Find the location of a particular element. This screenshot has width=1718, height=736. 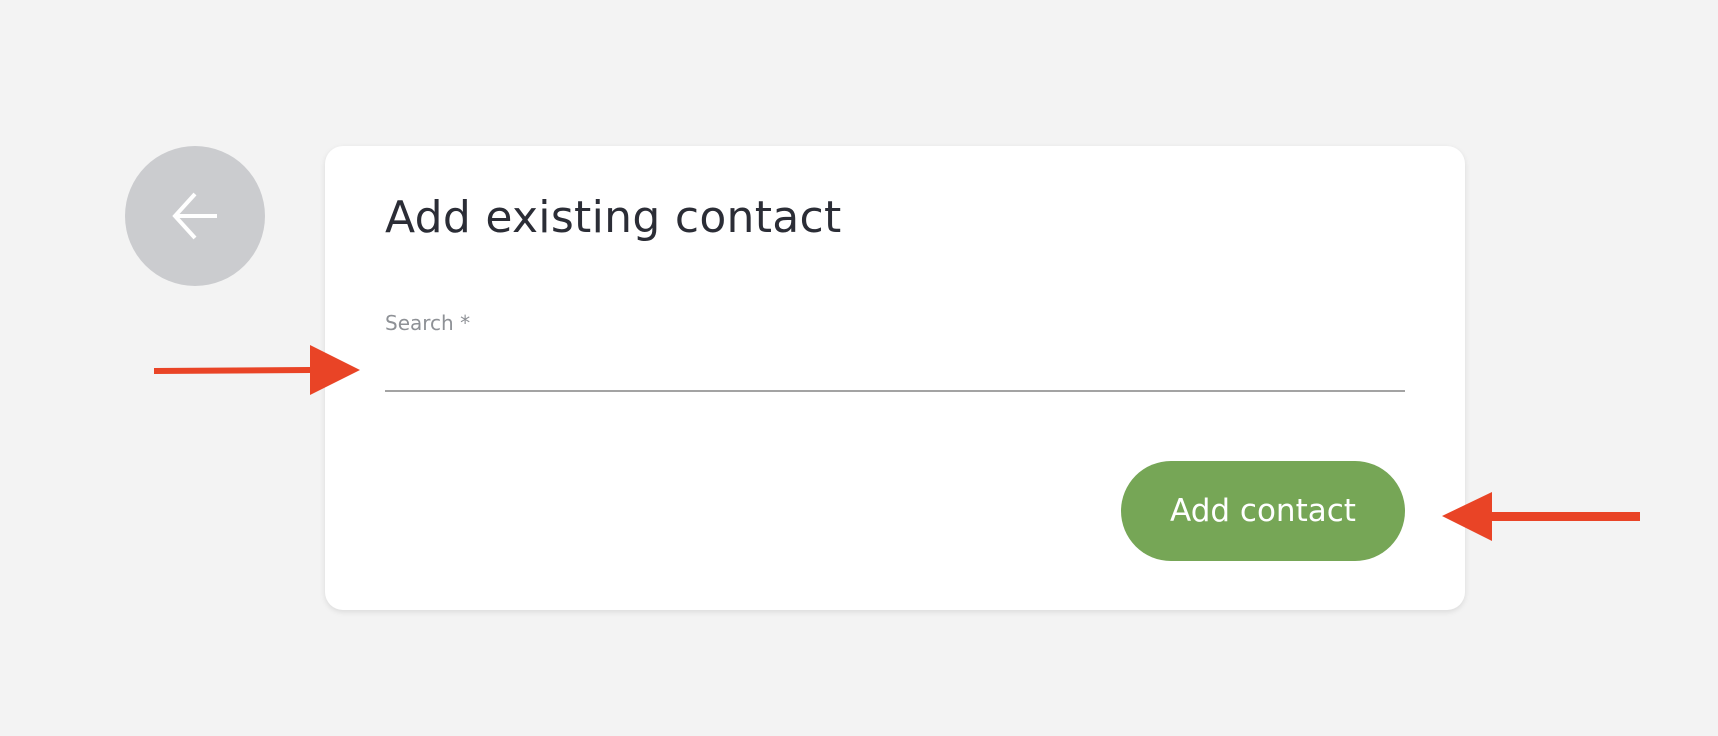

annotation-arrow-to-search is located at coordinates (257, 370).